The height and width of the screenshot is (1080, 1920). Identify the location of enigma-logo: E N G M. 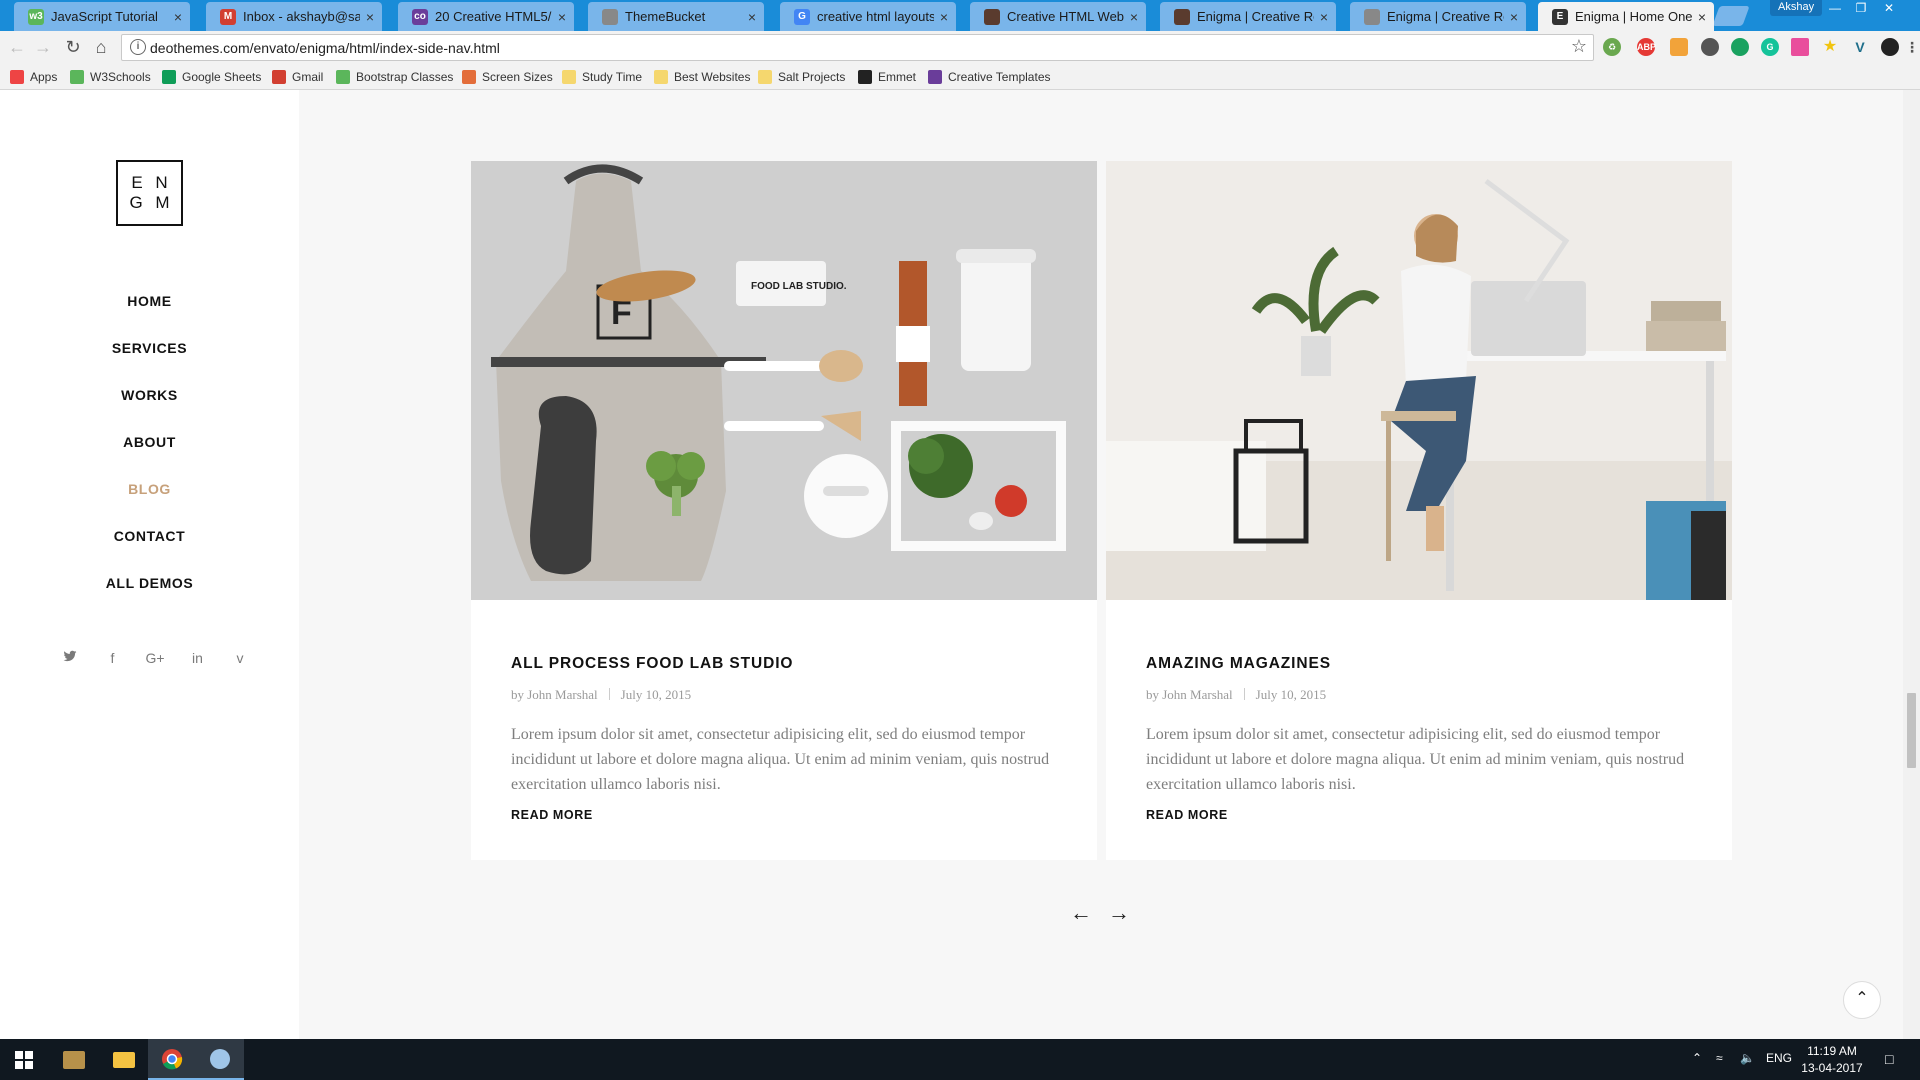
(149, 193).